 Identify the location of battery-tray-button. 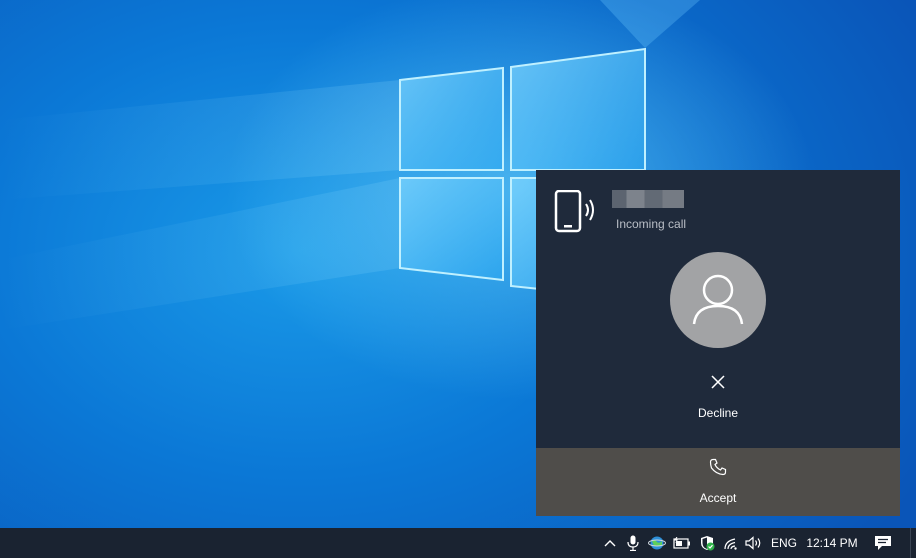
(682, 543).